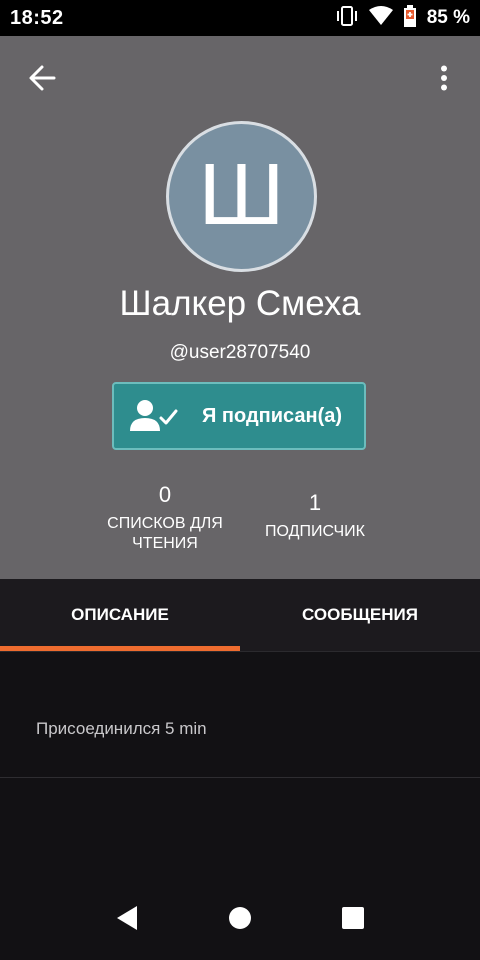 This screenshot has width=480, height=960. I want to click on back-button, so click(42, 80).